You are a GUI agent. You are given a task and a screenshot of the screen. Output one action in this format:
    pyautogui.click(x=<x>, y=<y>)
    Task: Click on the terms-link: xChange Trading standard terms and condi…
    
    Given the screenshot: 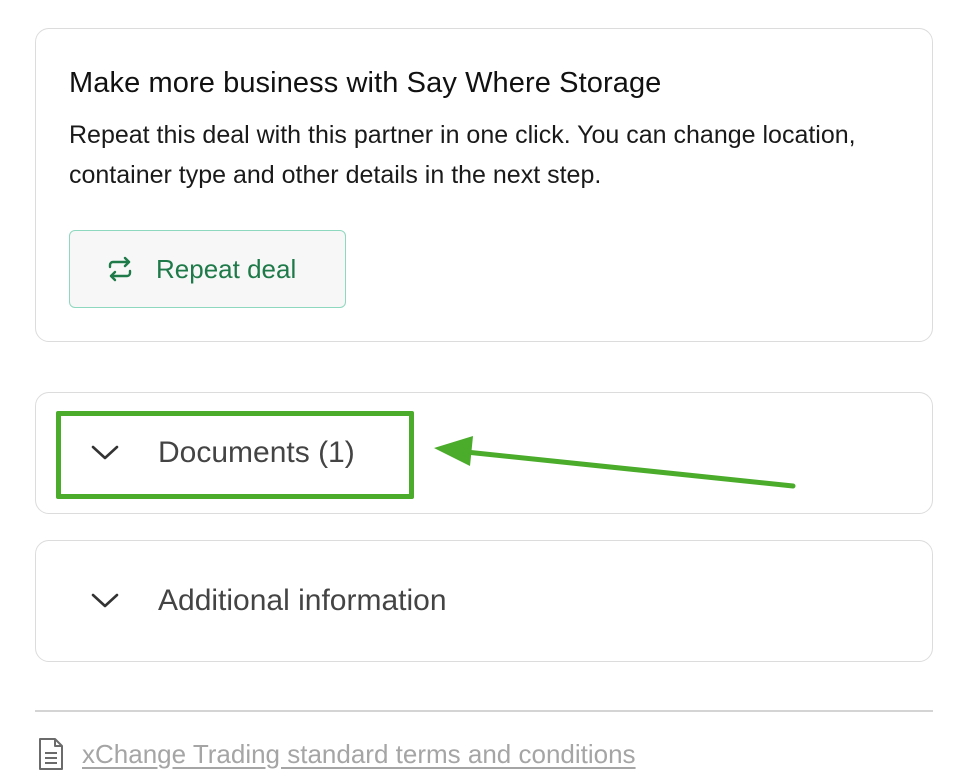 What is the action you would take?
    pyautogui.click(x=359, y=754)
    